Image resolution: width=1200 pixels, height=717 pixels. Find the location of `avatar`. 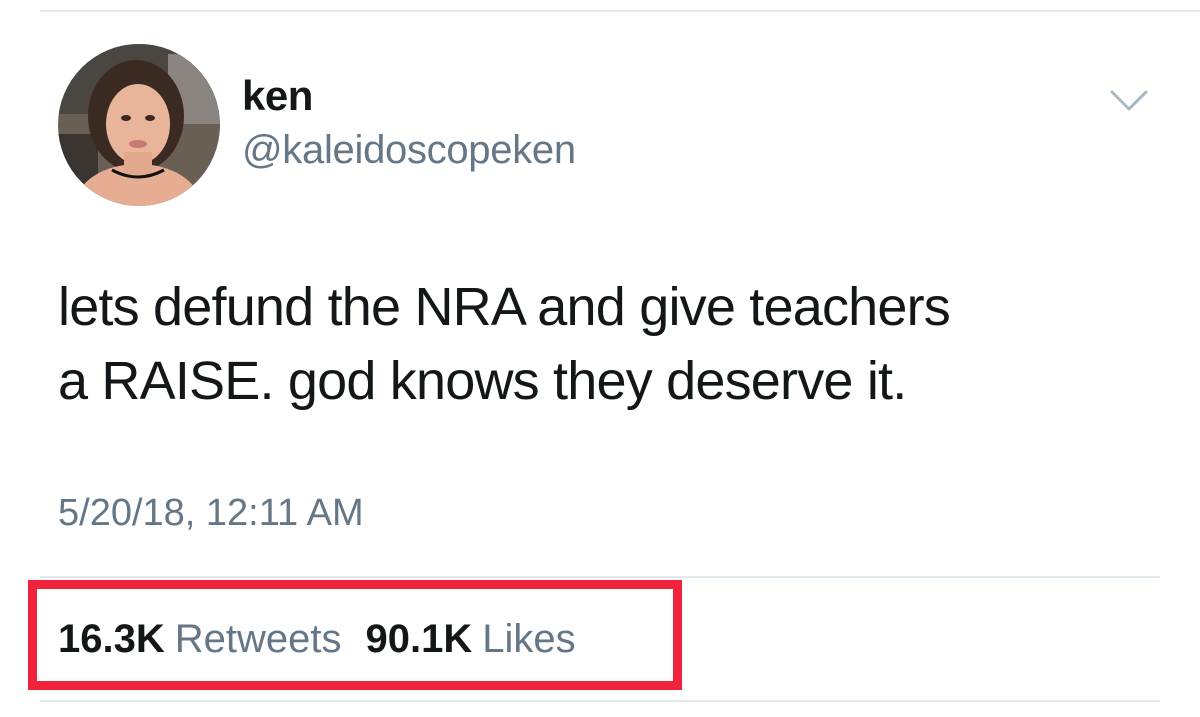

avatar is located at coordinates (139, 125).